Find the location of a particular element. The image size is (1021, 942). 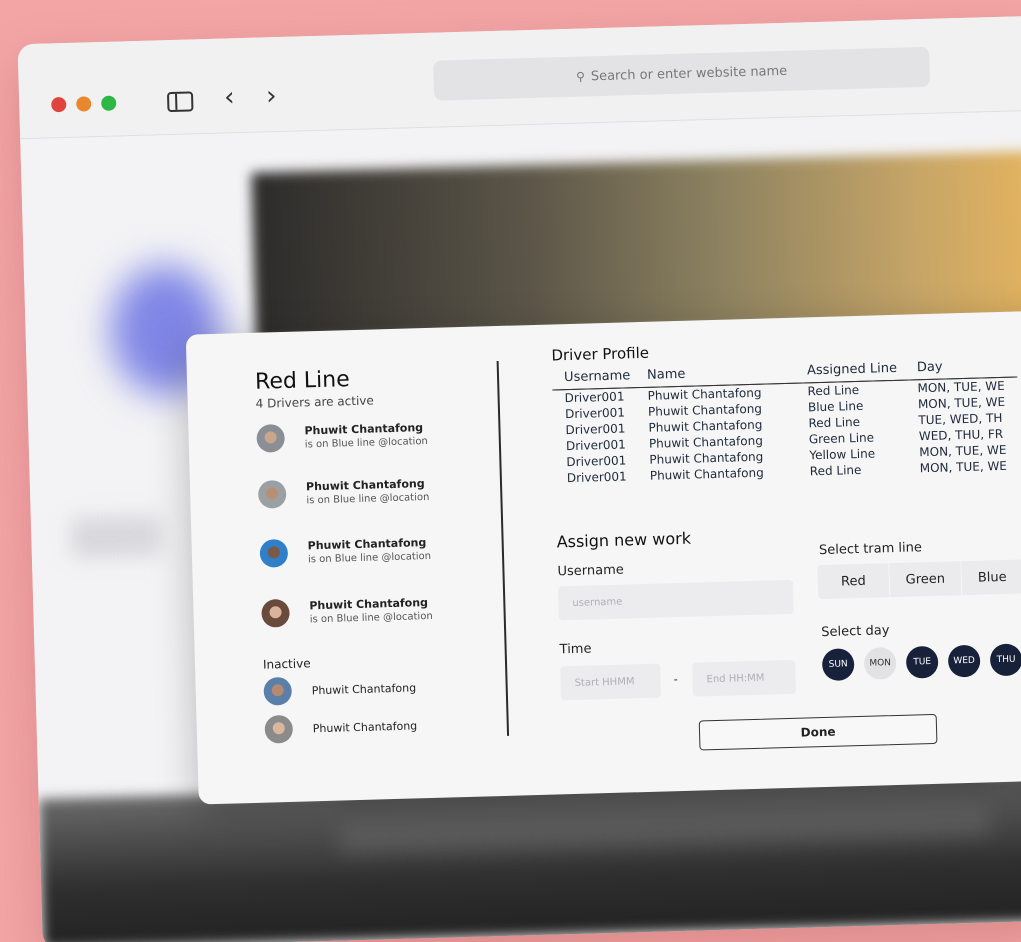

tram-line-label: Select tram line is located at coordinates (870, 549).